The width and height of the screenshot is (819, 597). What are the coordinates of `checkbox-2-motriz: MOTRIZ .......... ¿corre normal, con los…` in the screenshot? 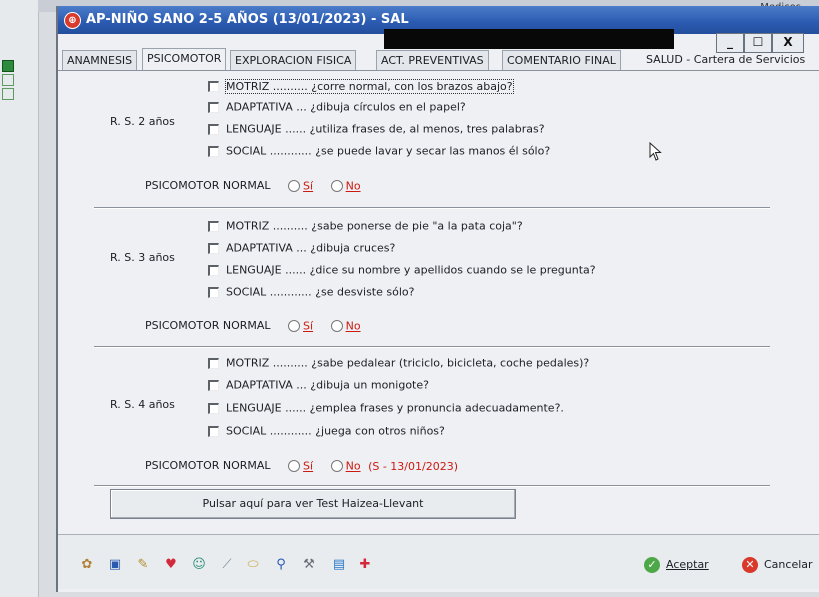 It's located at (361, 86).